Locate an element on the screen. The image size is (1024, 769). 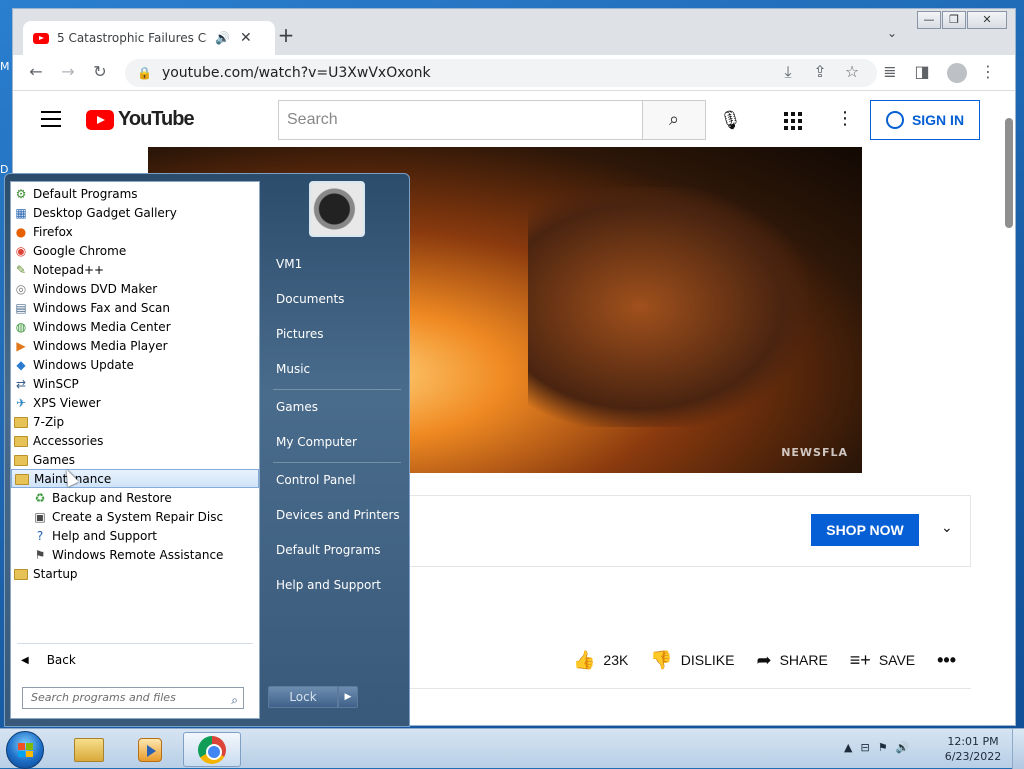
share-button: ➦ SHARE is located at coordinates (791, 660).